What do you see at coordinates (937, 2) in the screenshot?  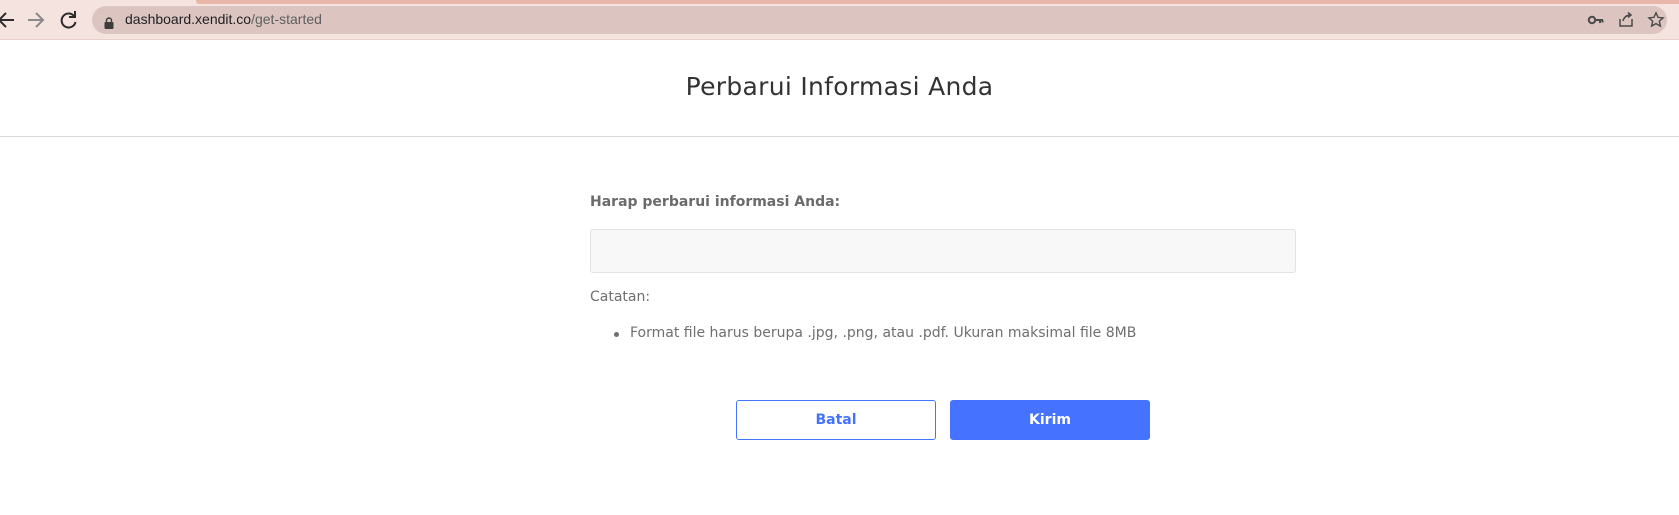 I see `tab-strip-accent` at bounding box center [937, 2].